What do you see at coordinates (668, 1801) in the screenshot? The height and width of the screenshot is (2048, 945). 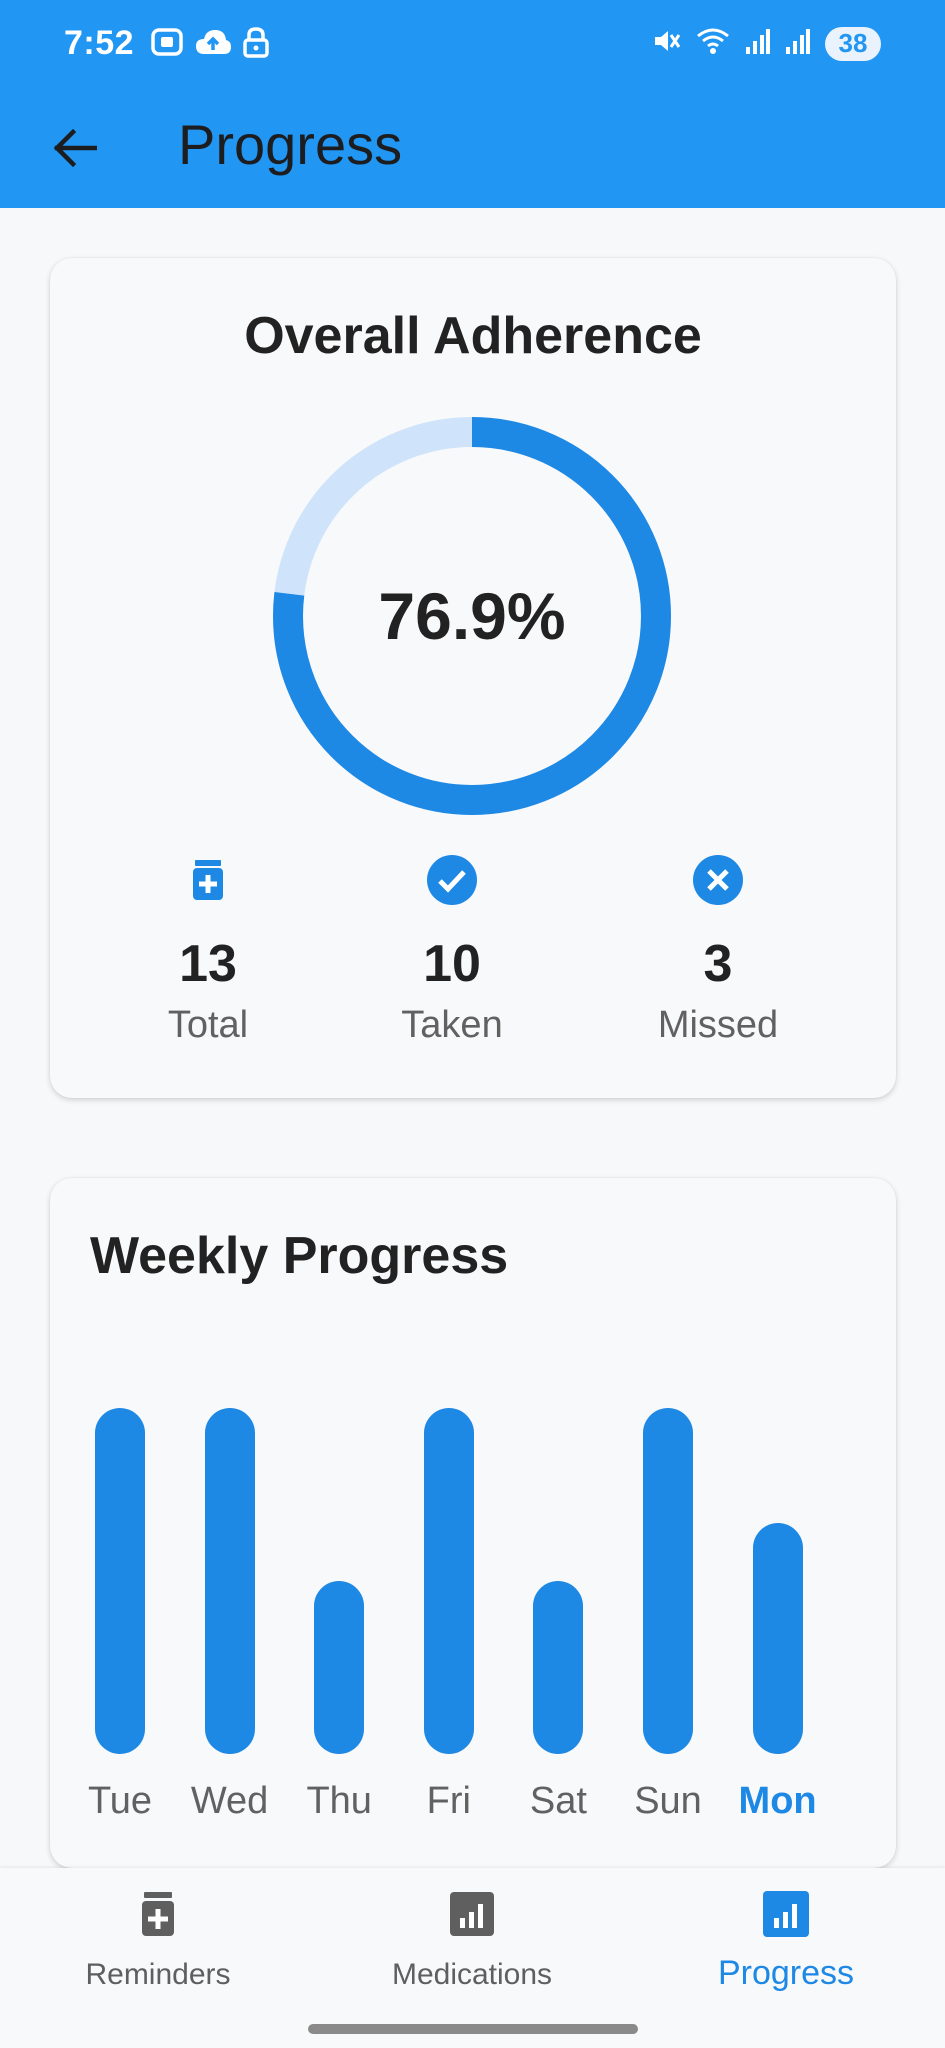 I see `chart-tick-label-sun: Sun` at bounding box center [668, 1801].